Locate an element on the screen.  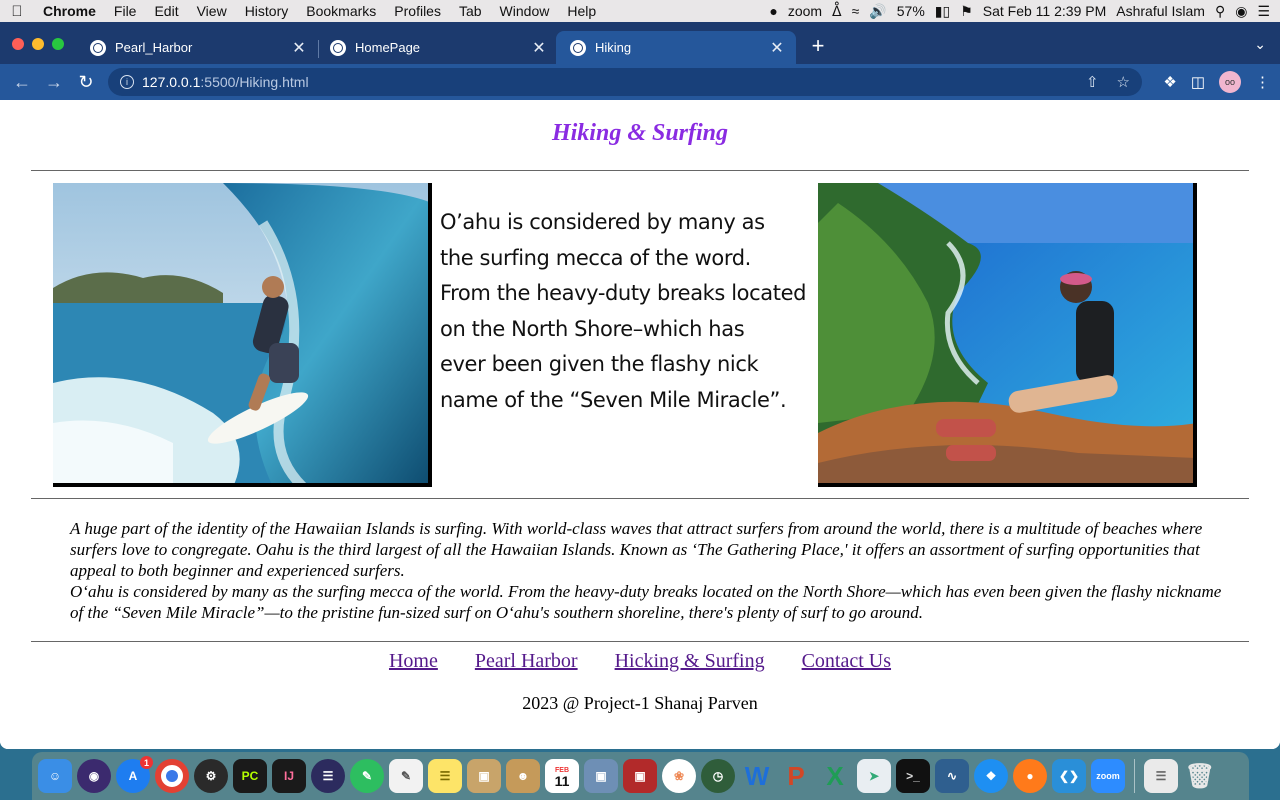
photo-booth-icon: ▣ is located at coordinates (640, 776).